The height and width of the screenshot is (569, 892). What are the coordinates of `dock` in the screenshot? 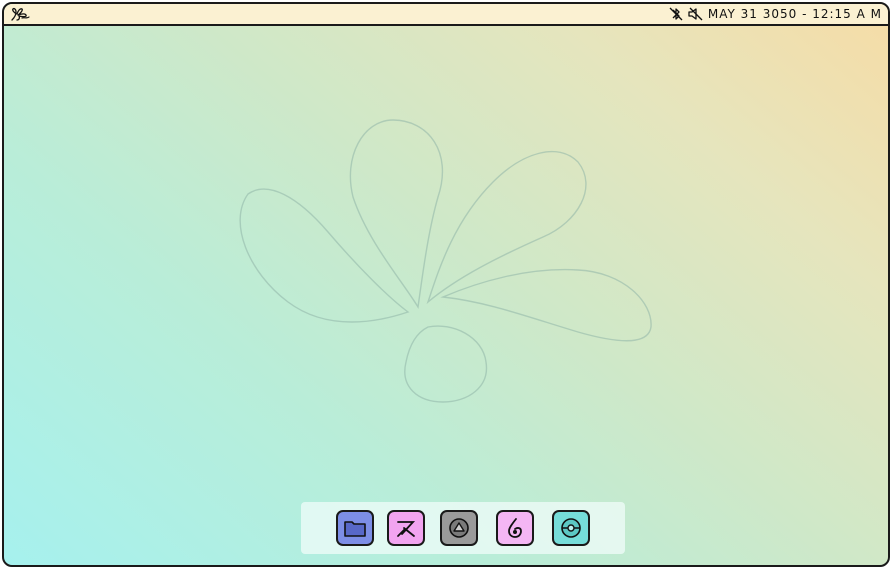 It's located at (463, 528).